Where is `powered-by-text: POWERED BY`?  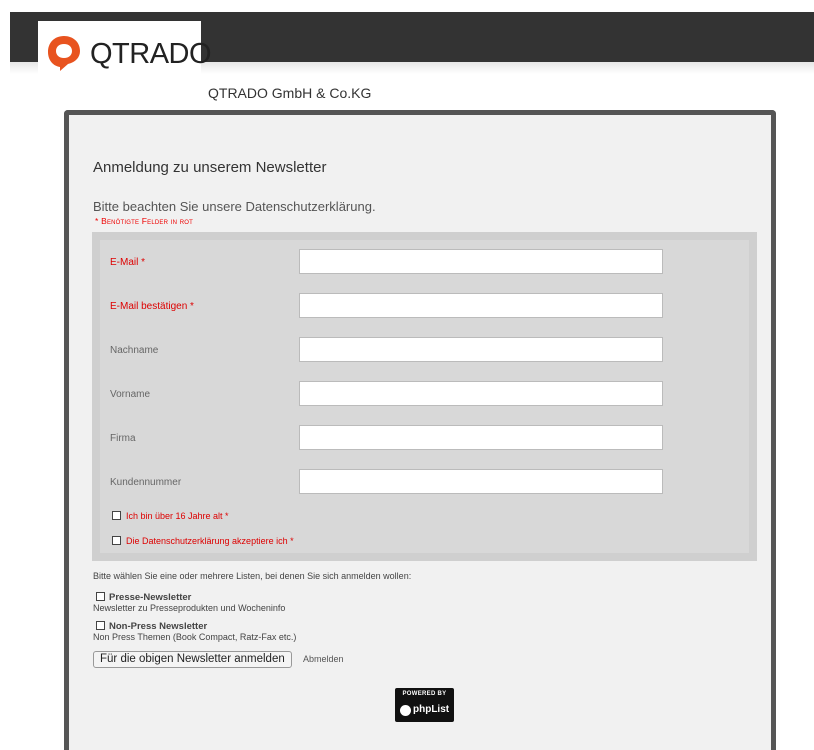 powered-by-text: POWERED BY is located at coordinates (424, 694).